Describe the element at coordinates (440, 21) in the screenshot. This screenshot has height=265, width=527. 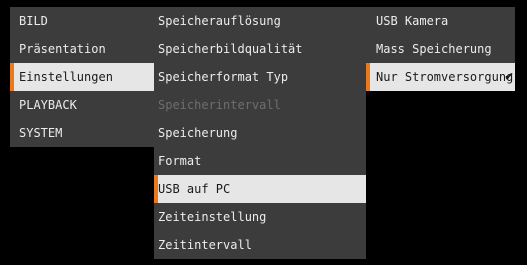
I see `menu-item-usb-kamera: USB Kamera` at that location.